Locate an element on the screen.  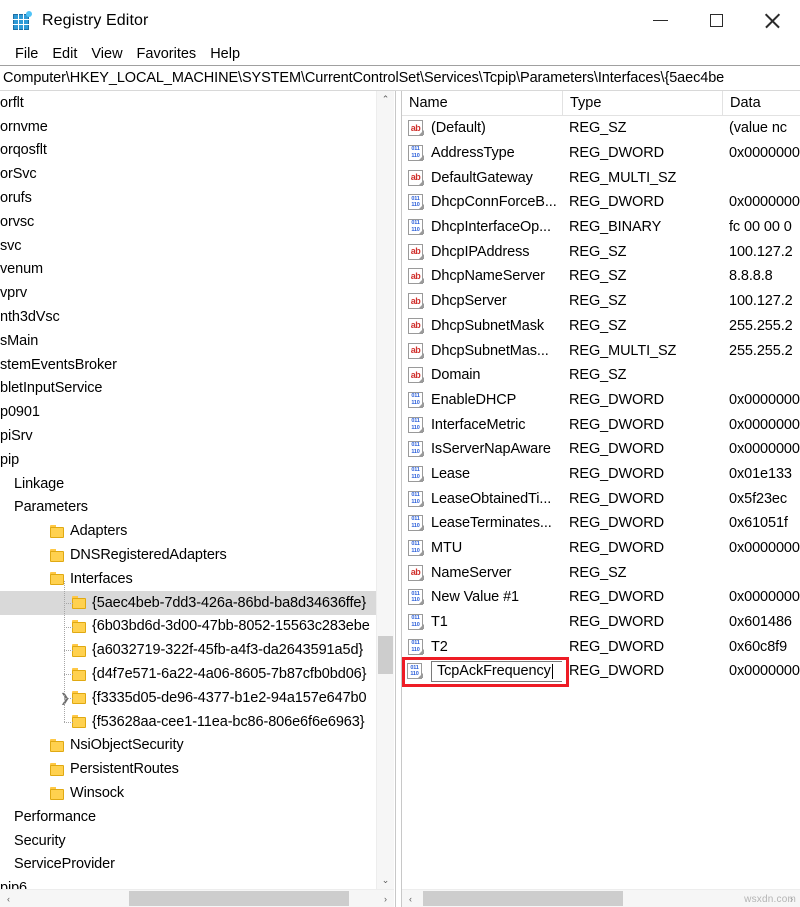
tree-item-d4f7e571-6a22-4a06-8605-7b87cfb0bd06: {d4f7e571-6a22-4a06-8605-7b87cfb0bd06} is located at coordinates (188, 674).